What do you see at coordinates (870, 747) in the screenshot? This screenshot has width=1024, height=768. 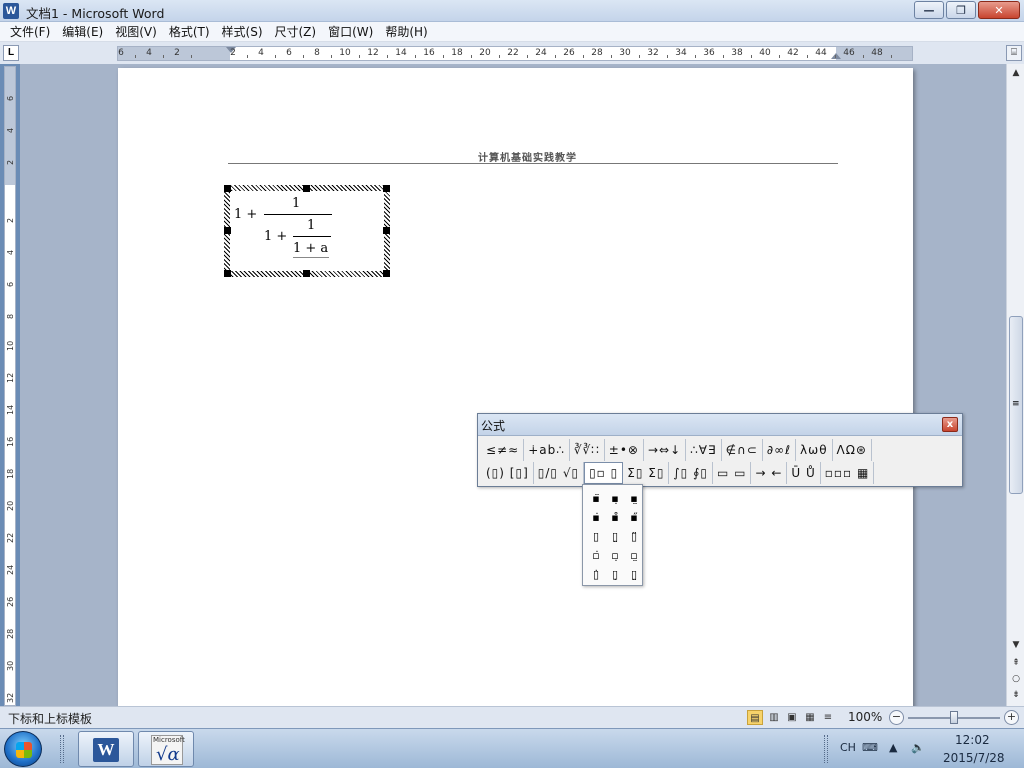 I see `keyboard-icon: ⌨` at bounding box center [870, 747].